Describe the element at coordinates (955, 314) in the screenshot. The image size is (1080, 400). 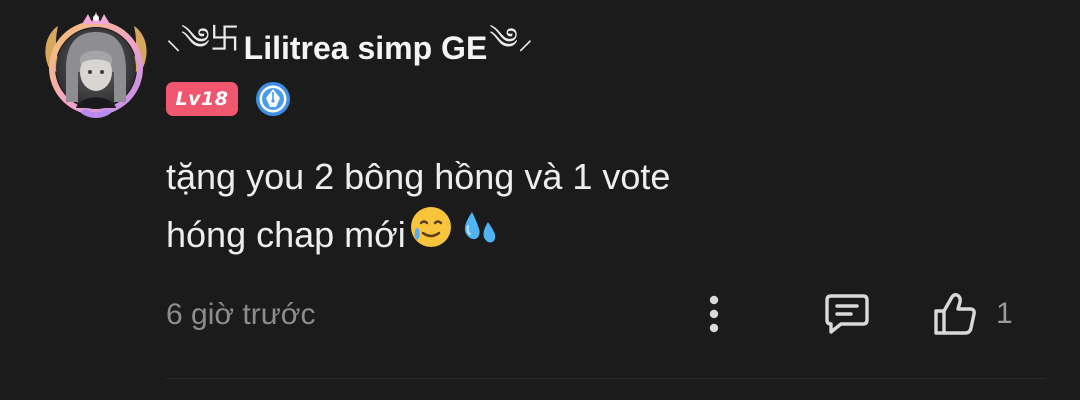
I see `thumbs-up-icon` at that location.